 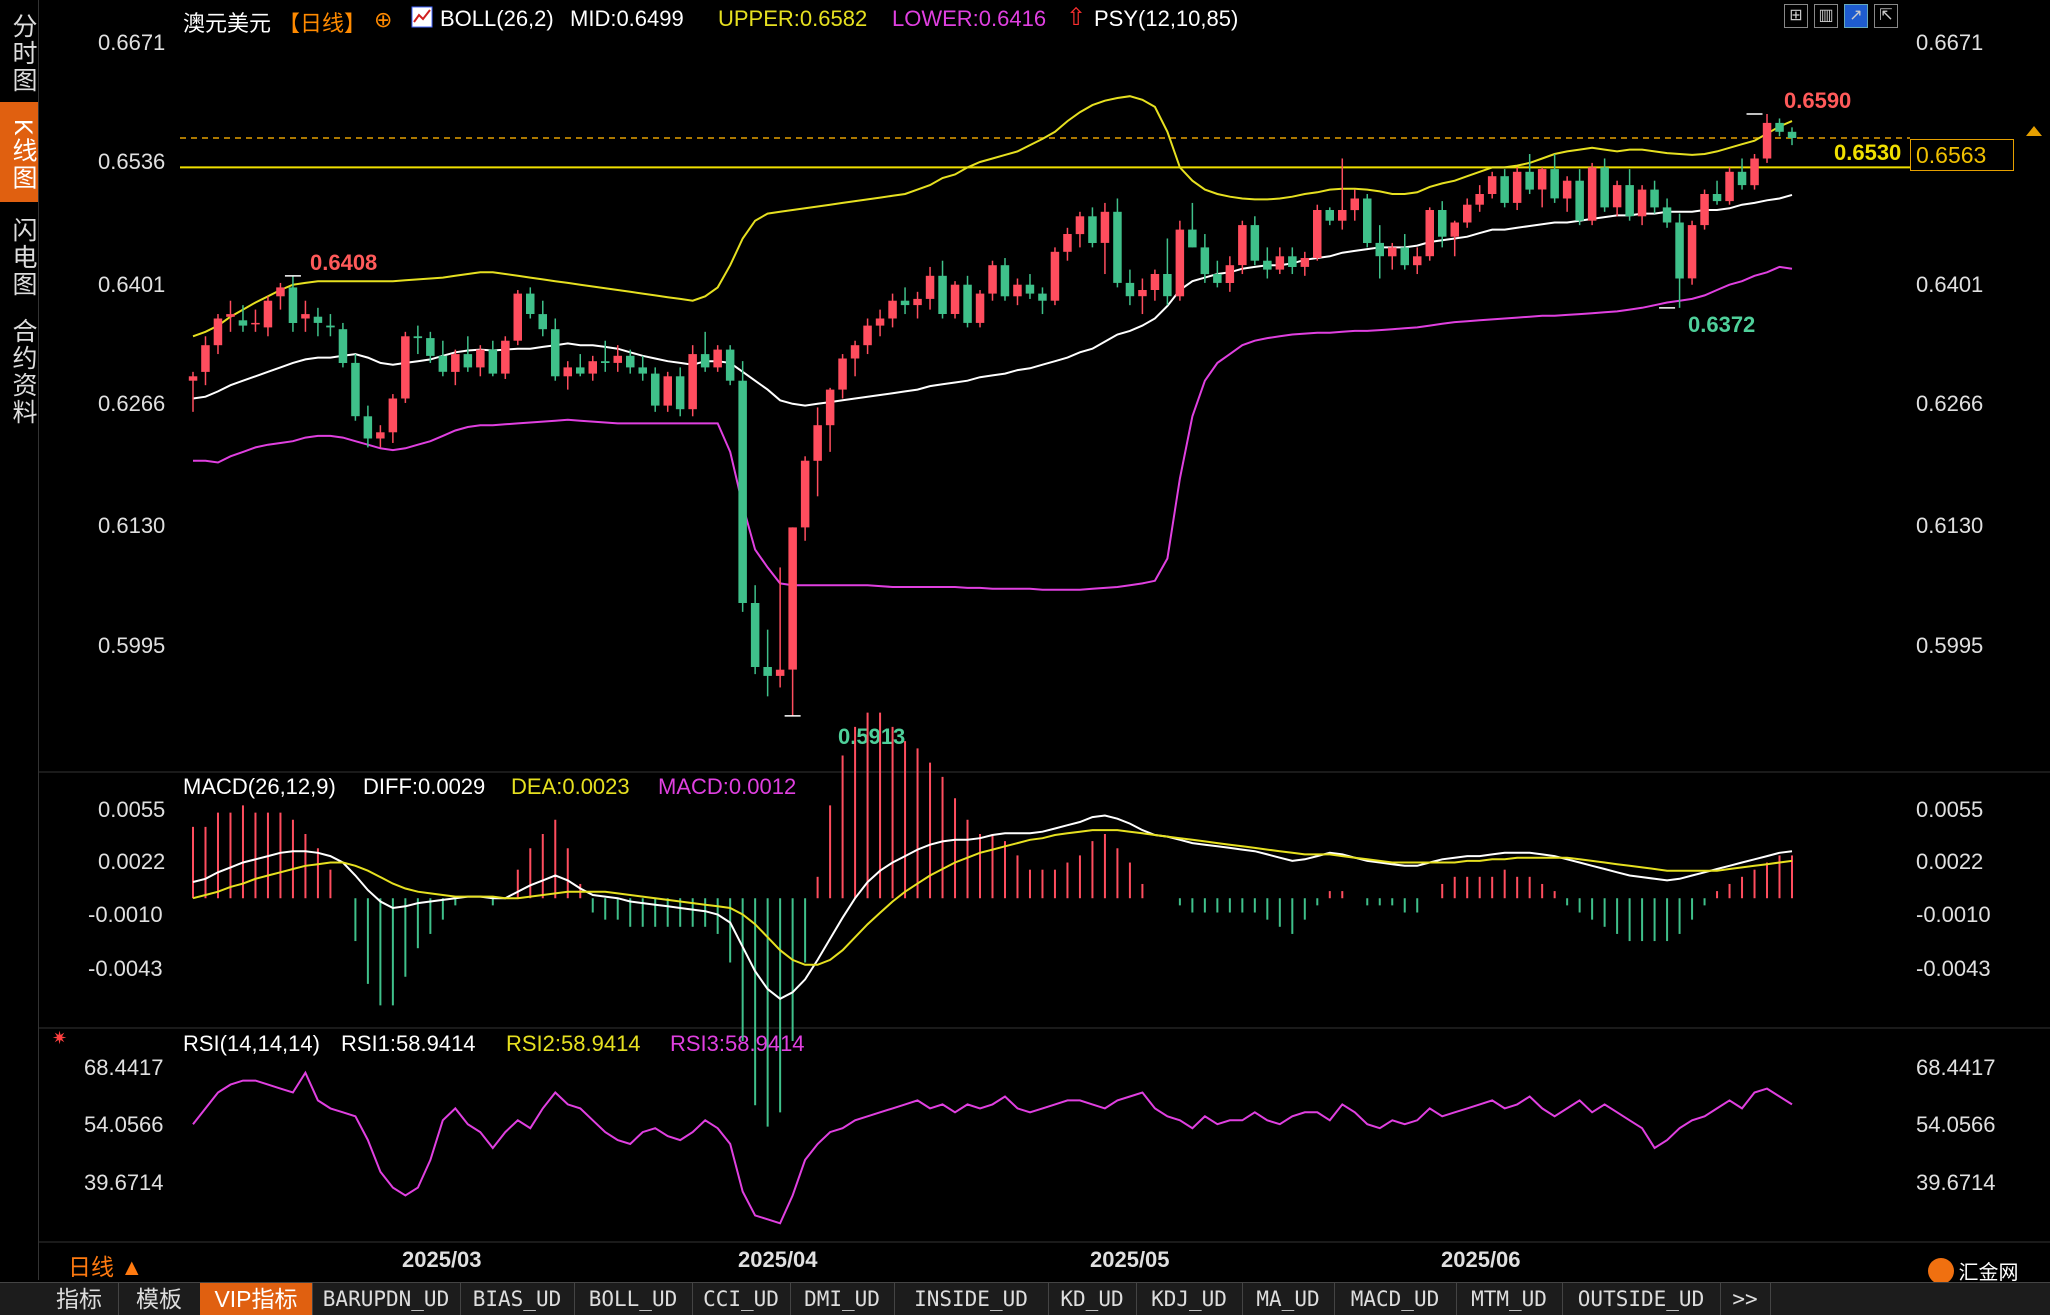 What do you see at coordinates (1395, 1299) in the screenshot?
I see `tab-macd: MACD_UD` at bounding box center [1395, 1299].